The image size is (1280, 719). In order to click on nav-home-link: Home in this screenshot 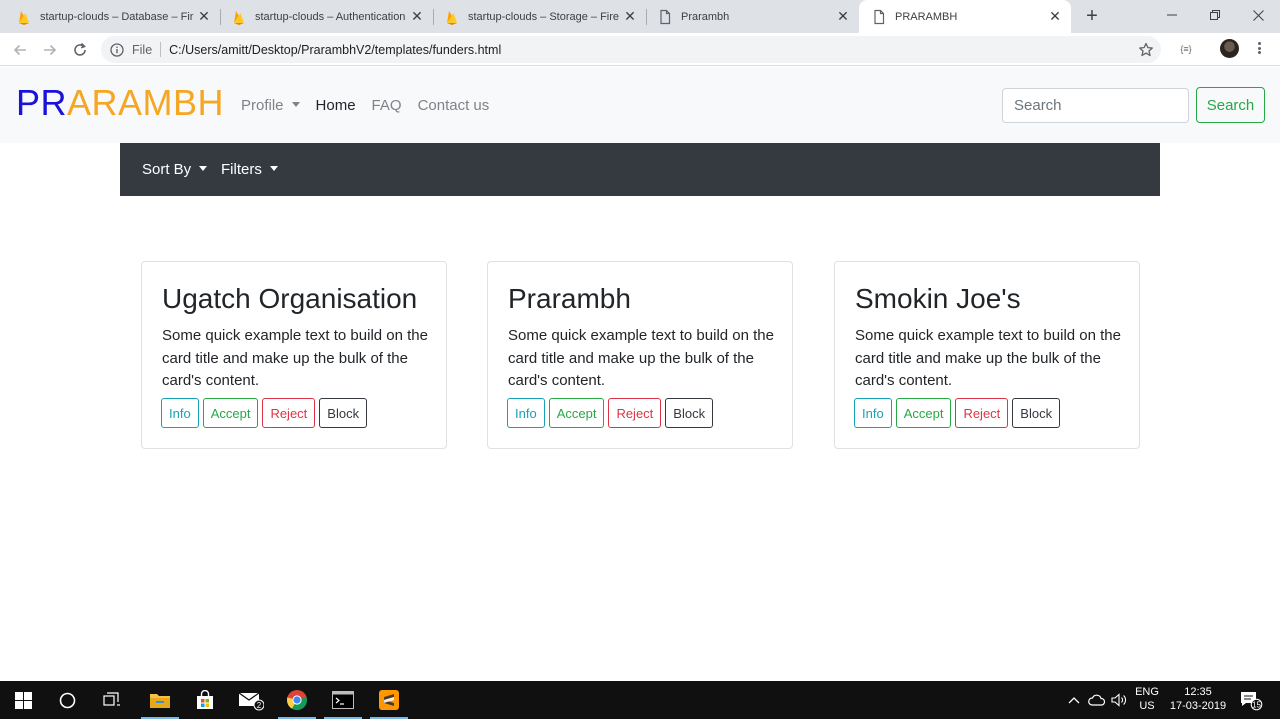, I will do `click(336, 106)`.